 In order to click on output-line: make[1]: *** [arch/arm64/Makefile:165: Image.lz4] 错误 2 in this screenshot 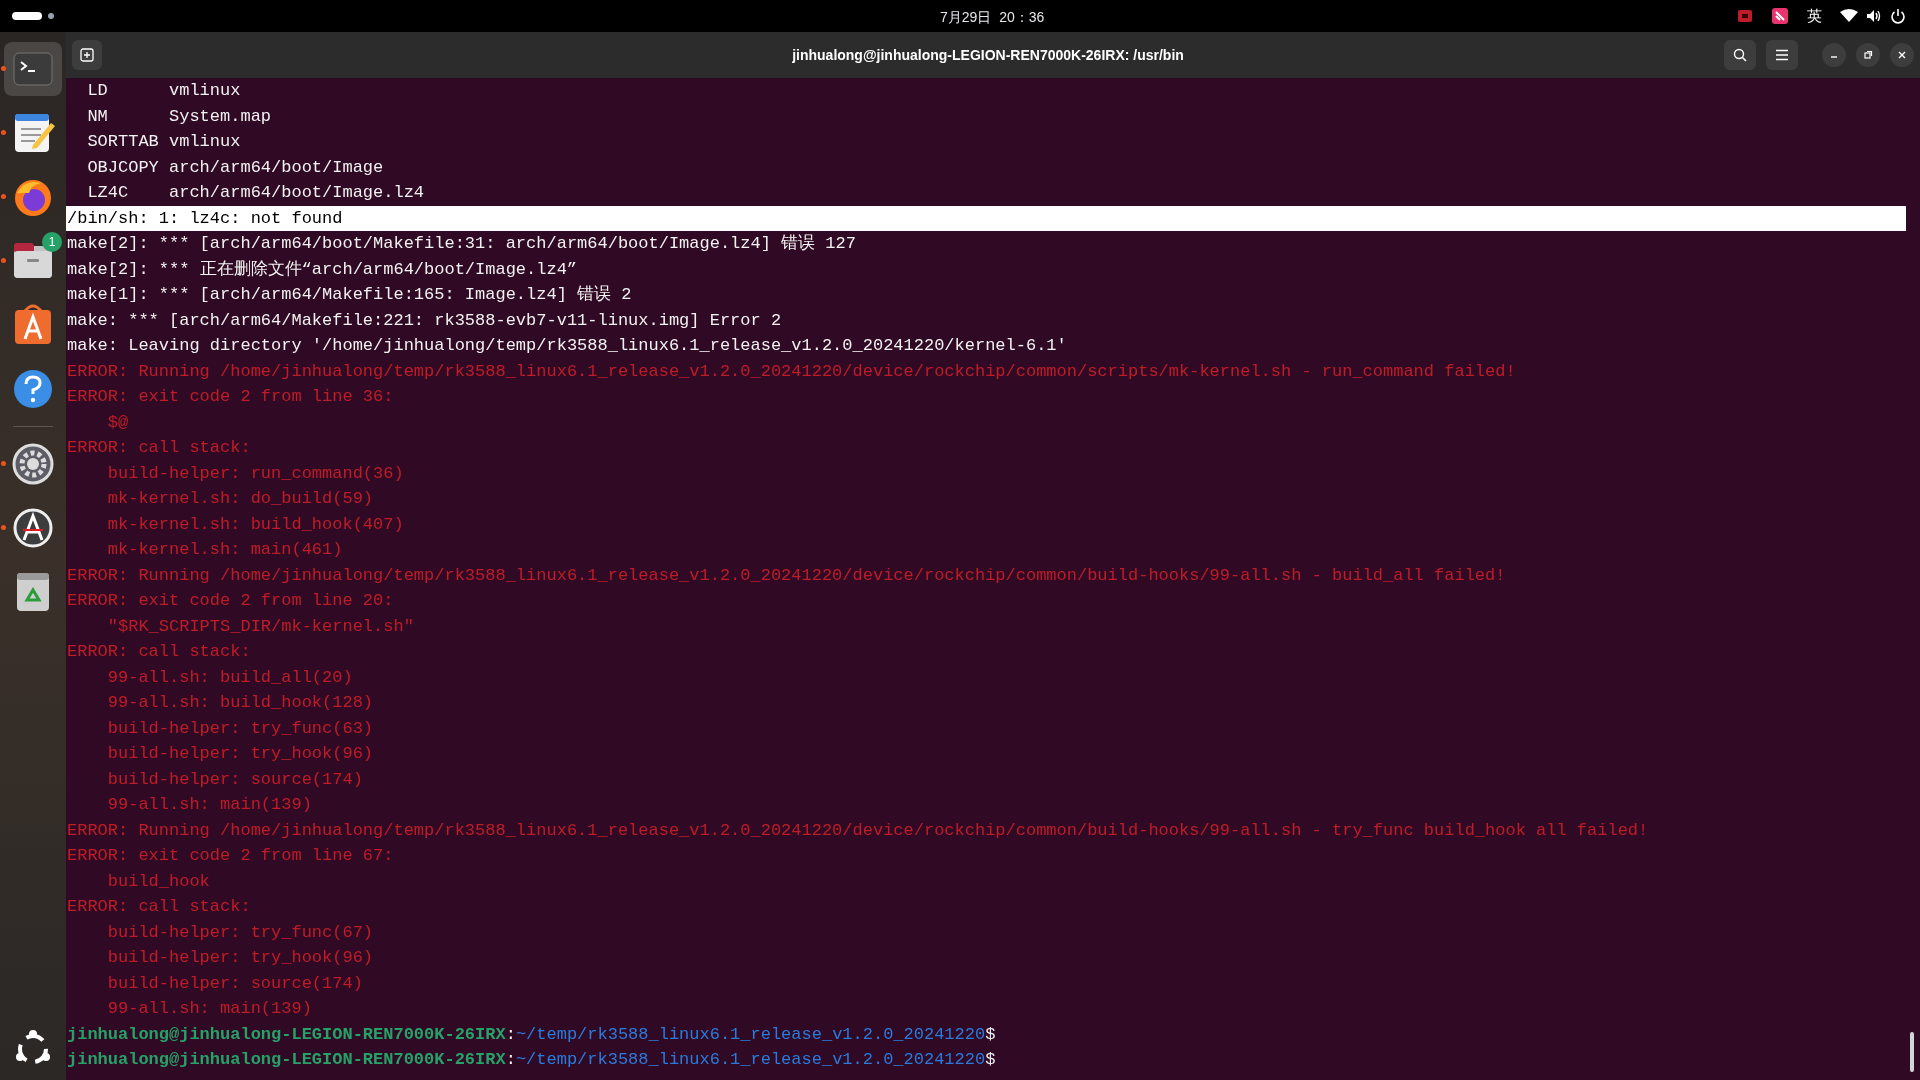, I will do `click(349, 295)`.